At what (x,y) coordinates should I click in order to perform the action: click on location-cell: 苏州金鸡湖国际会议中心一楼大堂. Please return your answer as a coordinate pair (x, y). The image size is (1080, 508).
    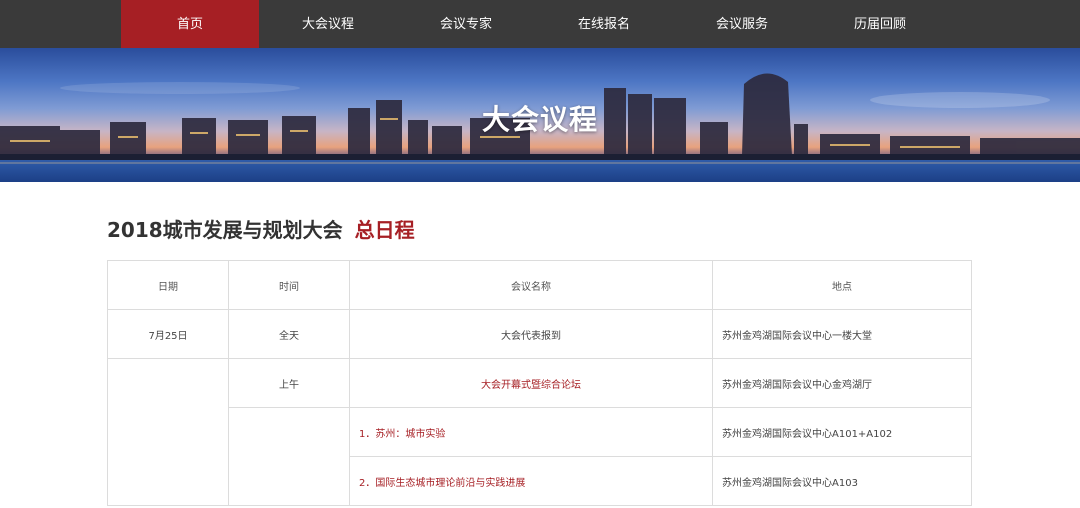
    Looking at the image, I should click on (842, 334).